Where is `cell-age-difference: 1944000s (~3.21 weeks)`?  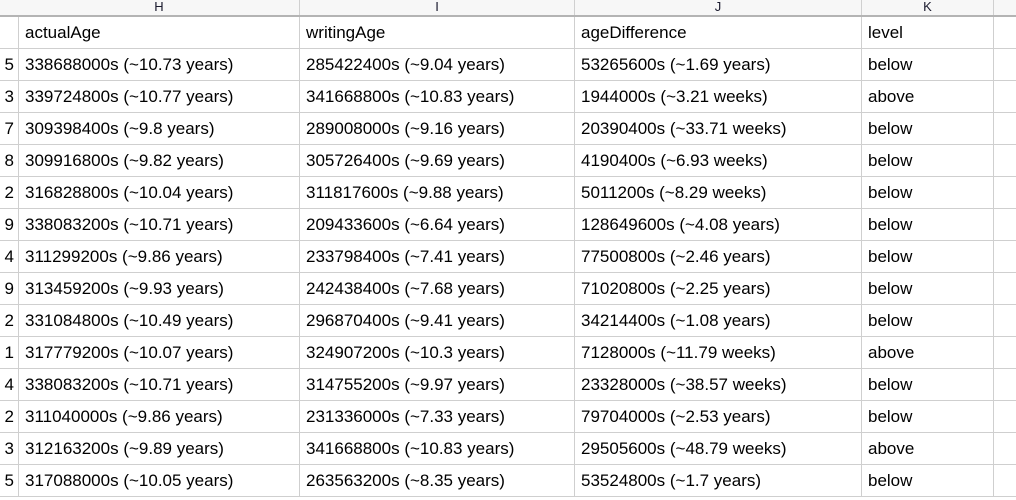 cell-age-difference: 1944000s (~3.21 weeks) is located at coordinates (718, 96).